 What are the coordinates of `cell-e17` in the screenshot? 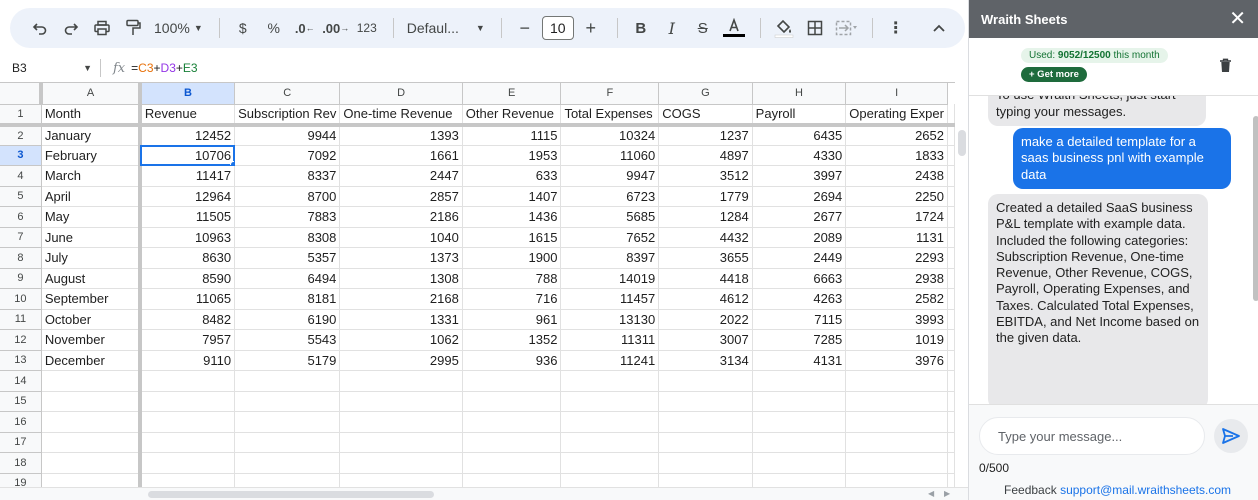 It's located at (512, 442).